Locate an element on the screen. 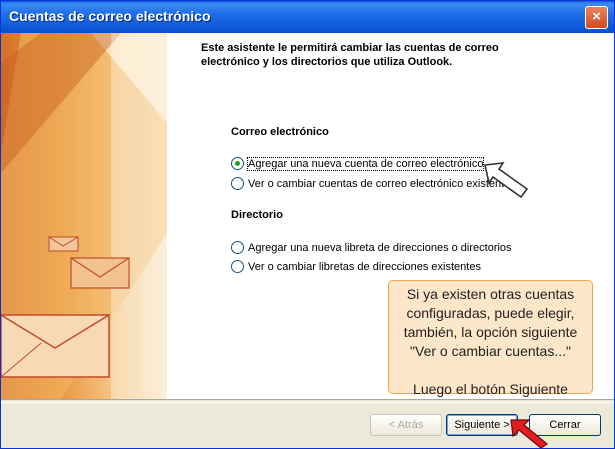  large-envelope-icon is located at coordinates (55, 346).